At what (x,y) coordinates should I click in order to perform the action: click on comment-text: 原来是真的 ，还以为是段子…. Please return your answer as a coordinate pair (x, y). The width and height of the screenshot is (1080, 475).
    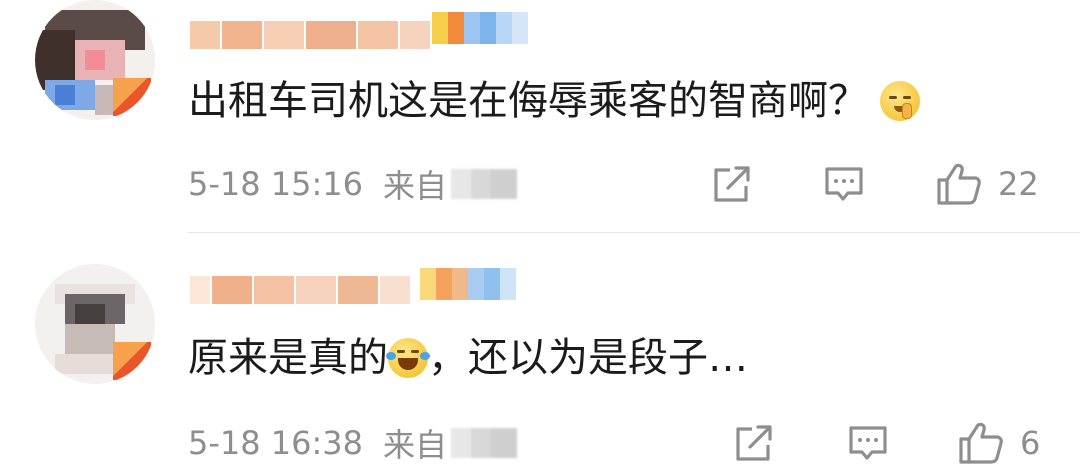
    Looking at the image, I should click on (468, 358).